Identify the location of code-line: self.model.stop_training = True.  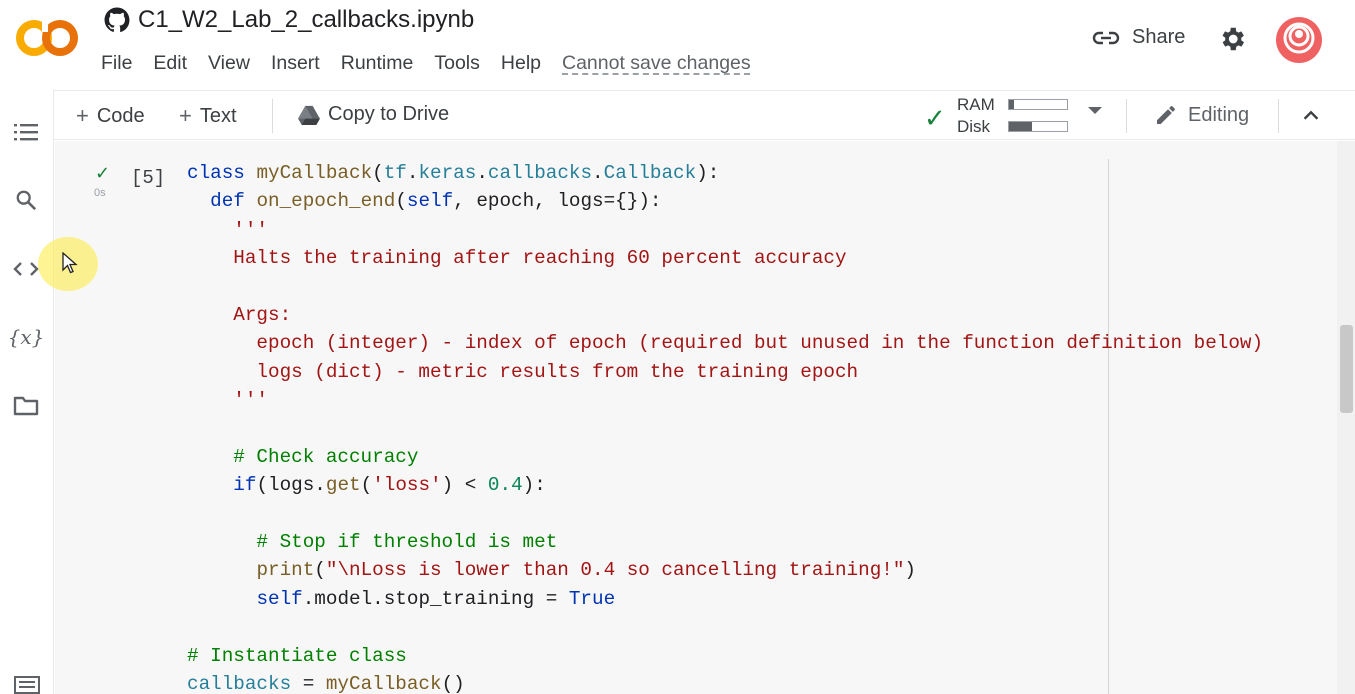
(436, 598).